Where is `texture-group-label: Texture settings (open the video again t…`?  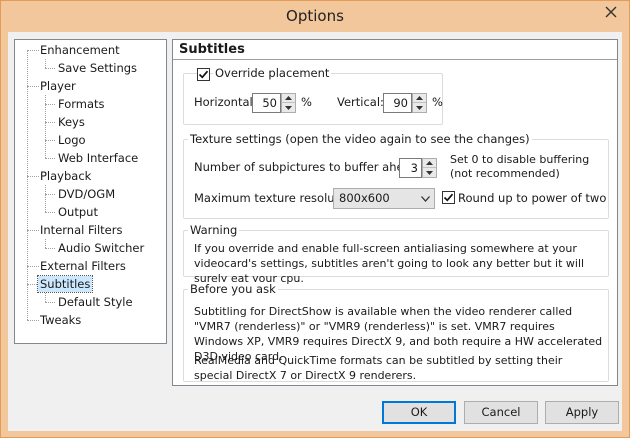
texture-group-label: Texture settings (open the video again t… is located at coordinates (360, 139).